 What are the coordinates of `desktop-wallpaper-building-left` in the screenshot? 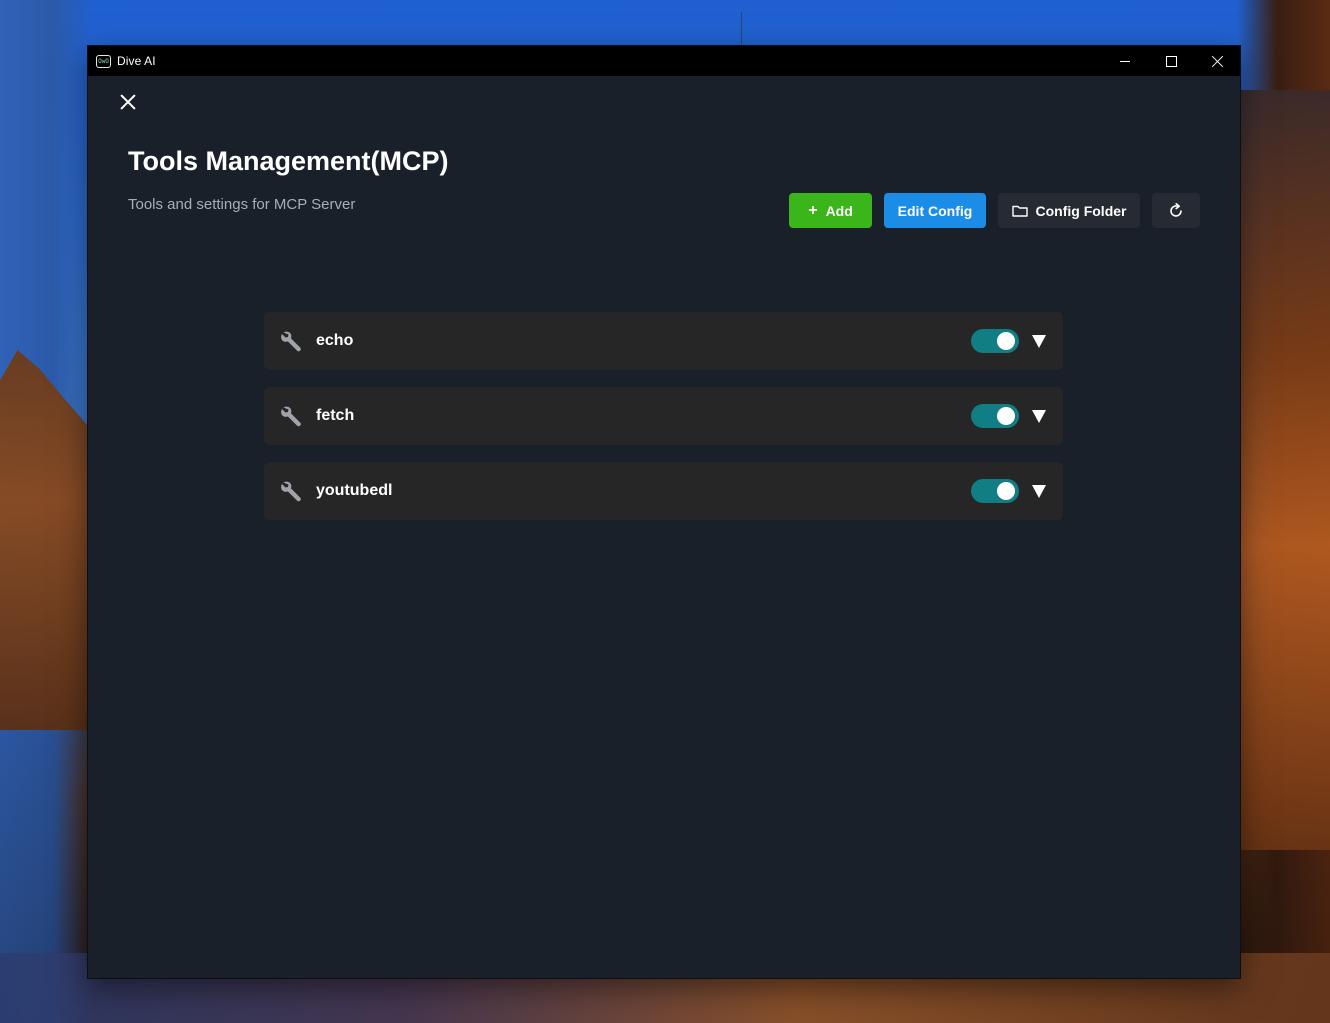 It's located at (44, 540).